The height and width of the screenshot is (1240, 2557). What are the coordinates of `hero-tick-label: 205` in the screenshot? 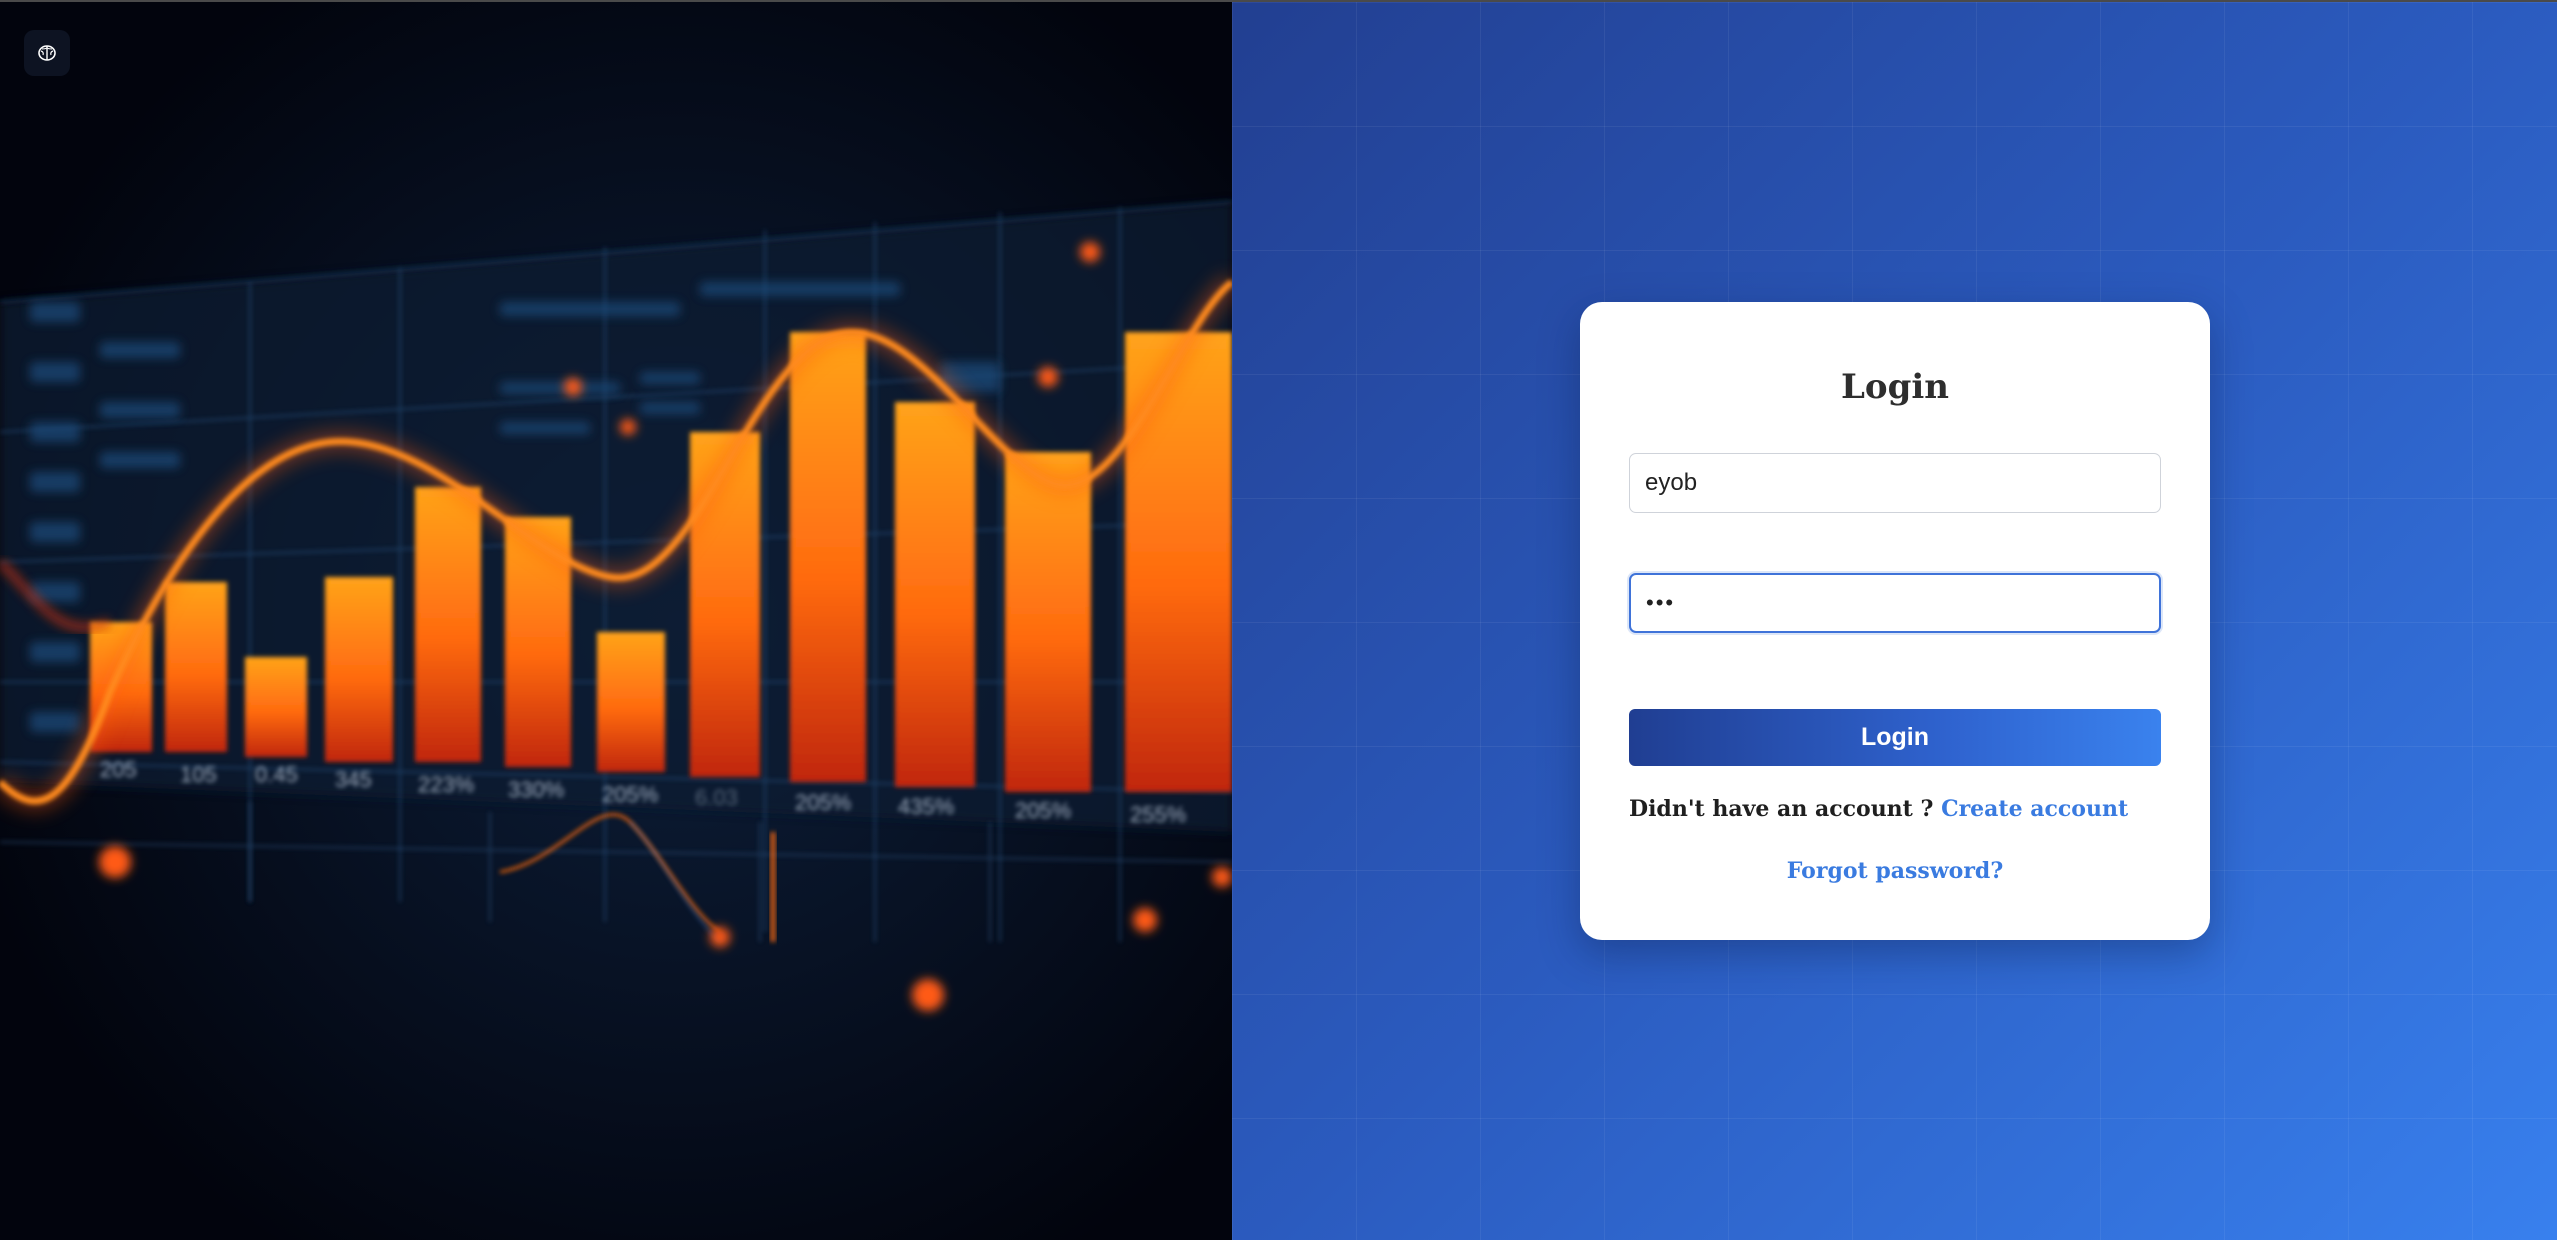 It's located at (118, 769).